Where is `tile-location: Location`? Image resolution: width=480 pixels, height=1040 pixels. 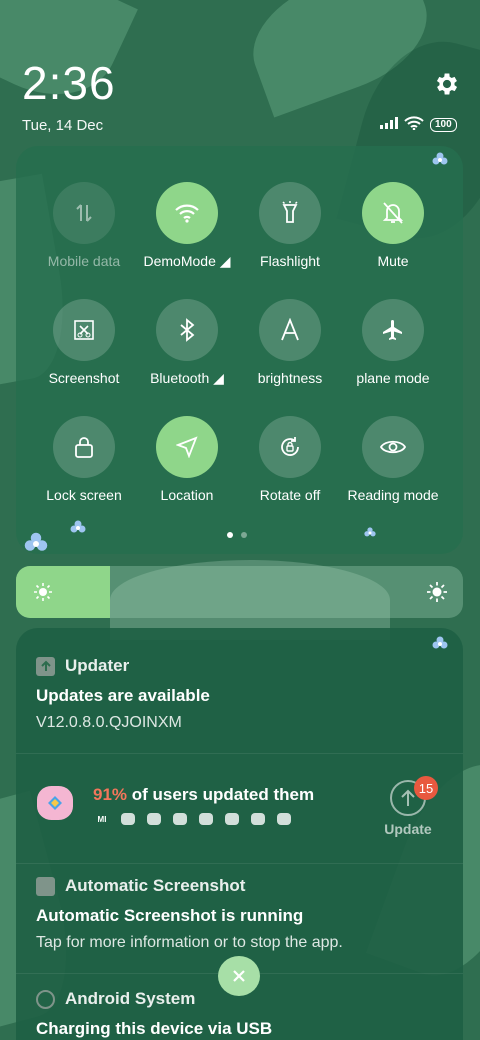
tile-location: Location is located at coordinates (187, 459).